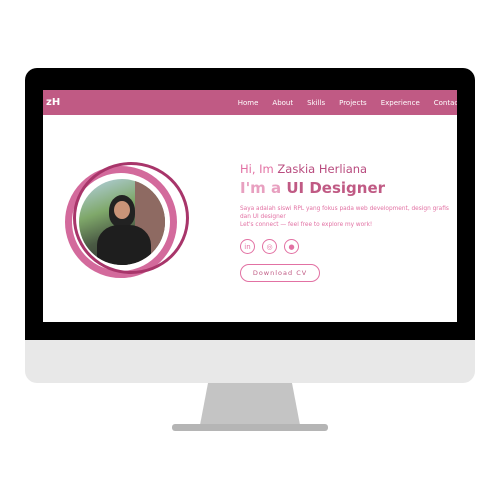 This screenshot has height=500, width=500. Describe the element at coordinates (291, 246) in the screenshot. I see `github-icon: ●` at that location.